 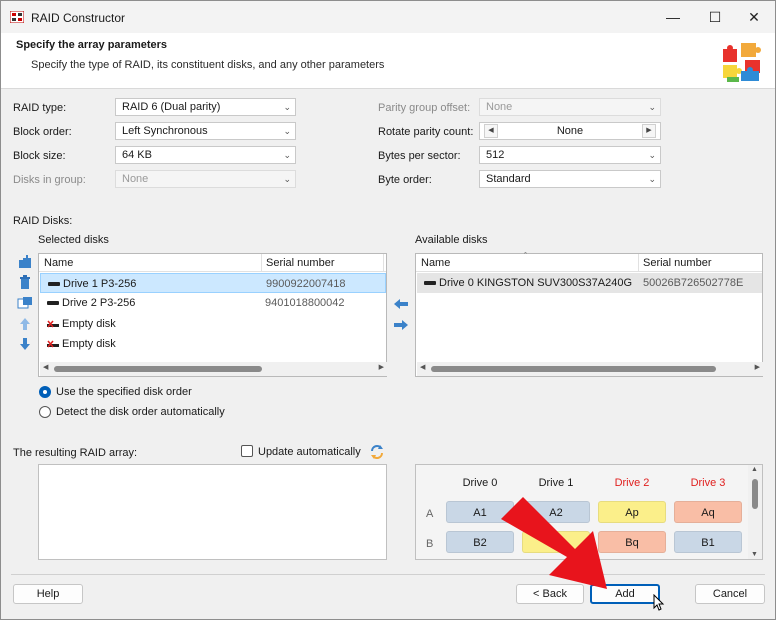 What do you see at coordinates (430, 544) in the screenshot?
I see `row-label: B` at bounding box center [430, 544].